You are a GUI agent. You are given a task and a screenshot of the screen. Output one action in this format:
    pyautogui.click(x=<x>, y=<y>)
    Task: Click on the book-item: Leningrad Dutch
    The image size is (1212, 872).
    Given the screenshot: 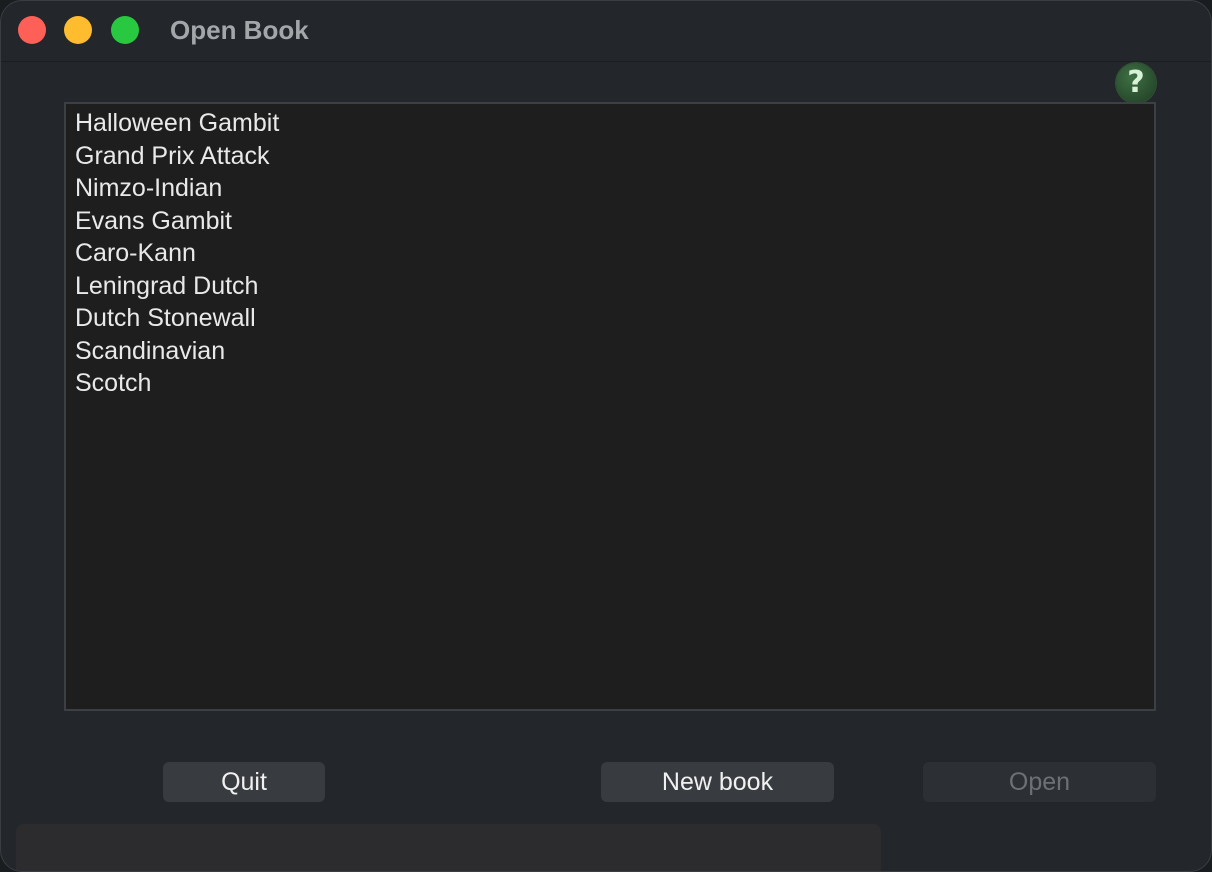 What is the action you would take?
    pyautogui.click(x=610, y=286)
    